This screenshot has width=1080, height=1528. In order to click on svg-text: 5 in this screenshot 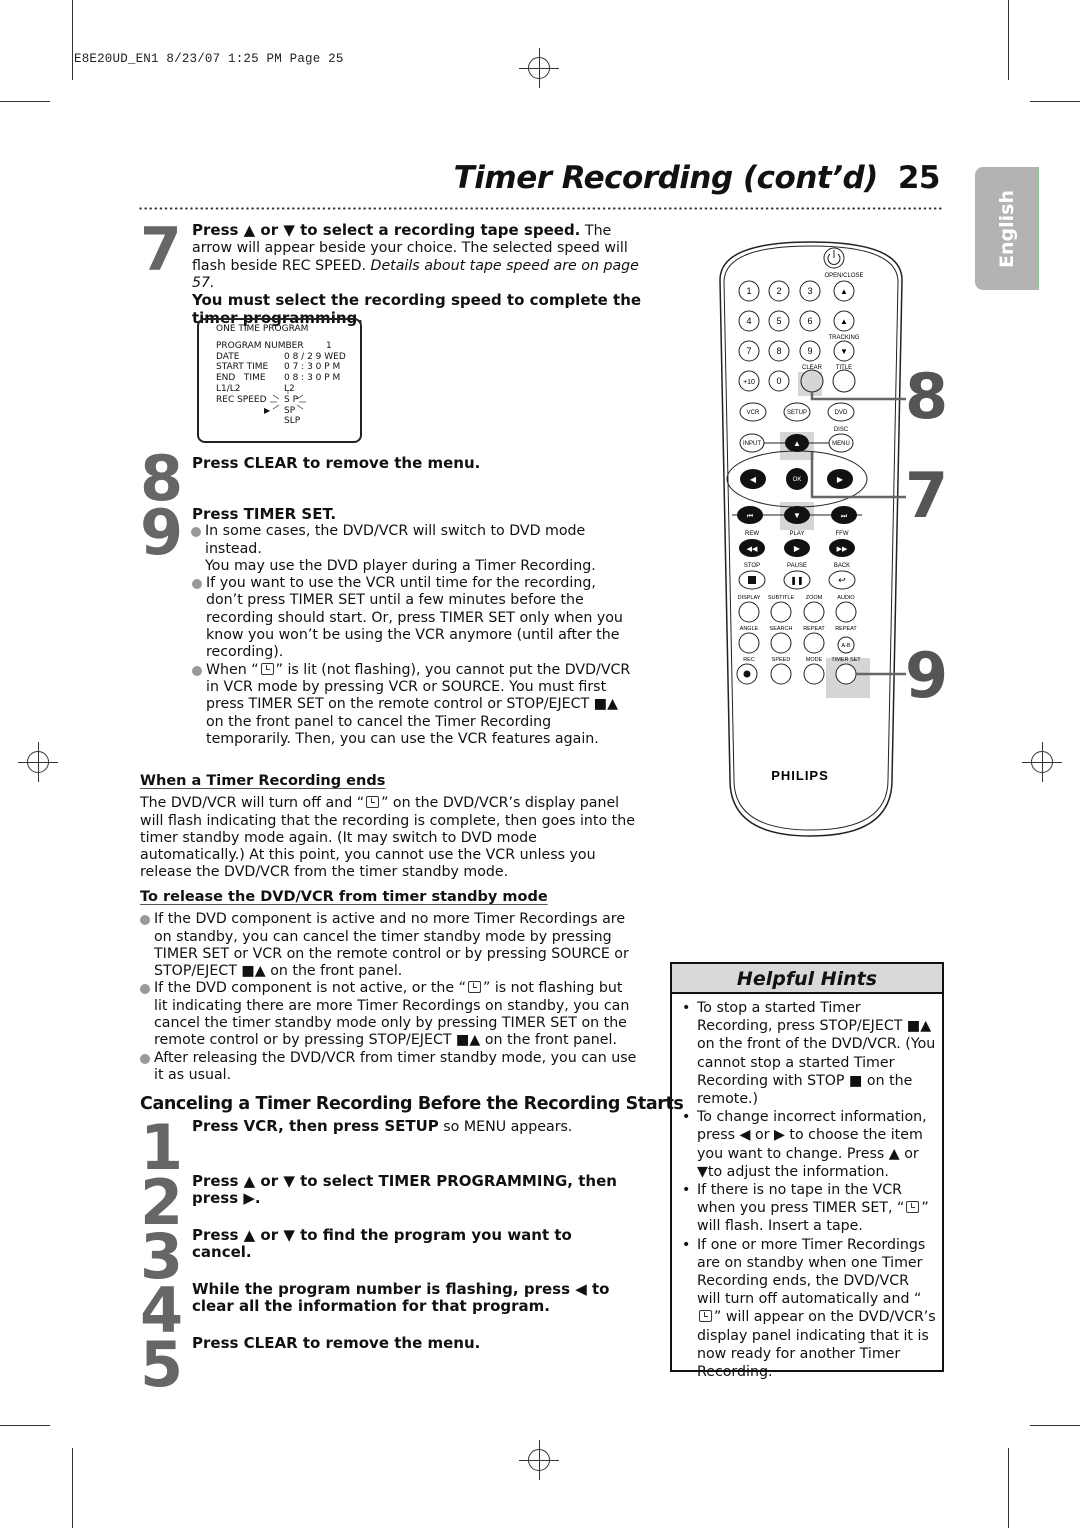, I will do `click(778, 321)`.